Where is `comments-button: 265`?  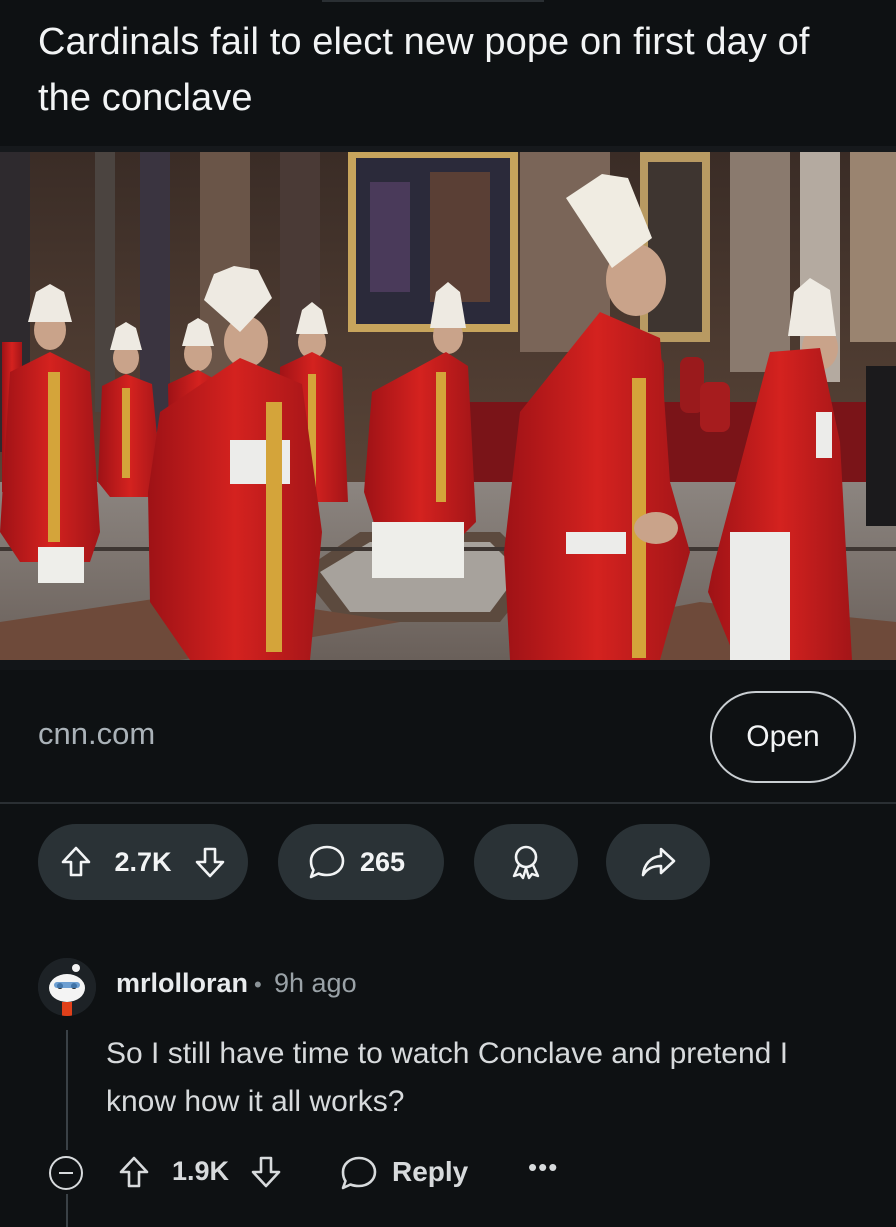
comments-button: 265 is located at coordinates (361, 862).